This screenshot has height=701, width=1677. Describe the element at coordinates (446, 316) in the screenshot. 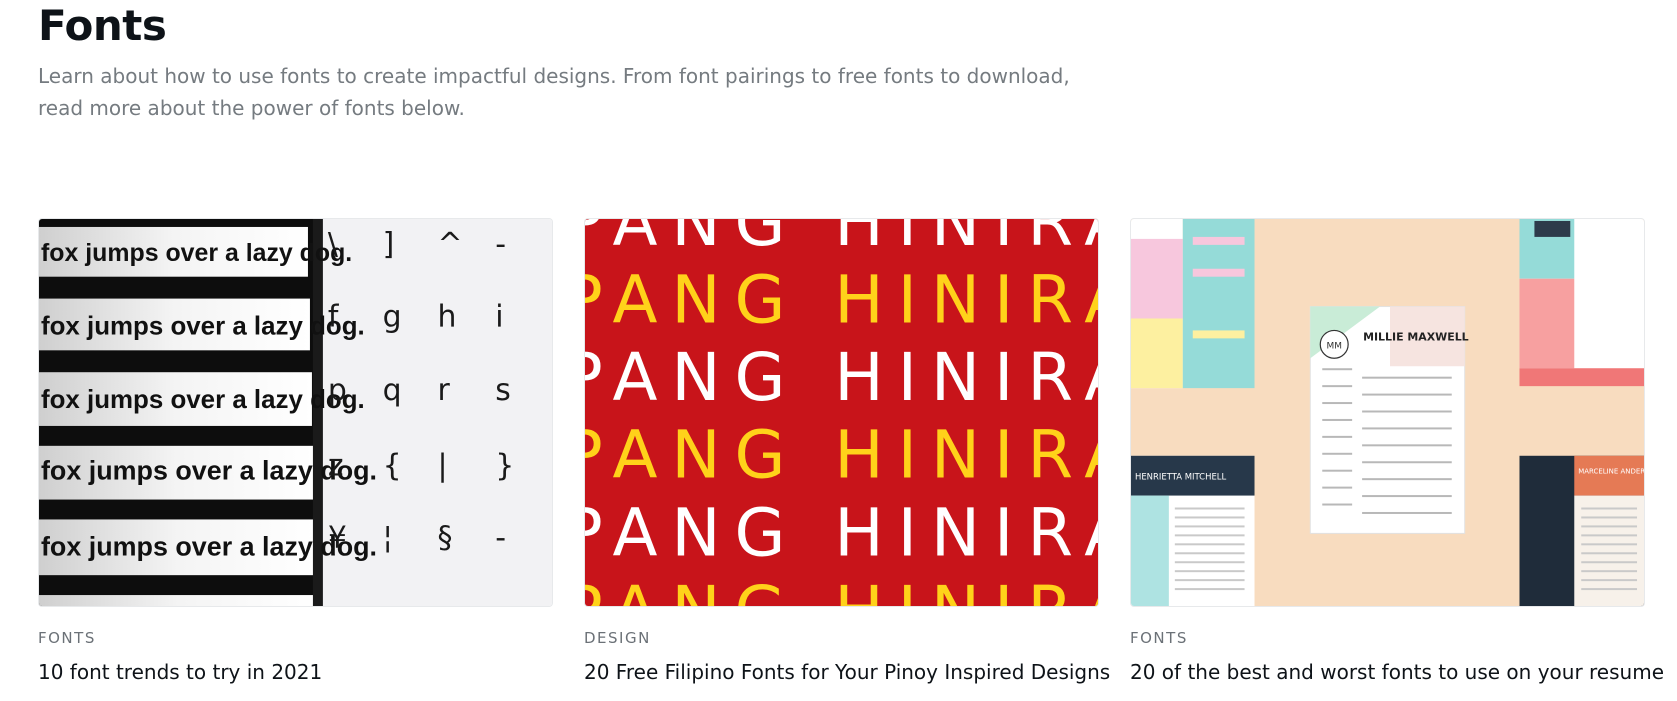

I see `svg-text: h` at that location.